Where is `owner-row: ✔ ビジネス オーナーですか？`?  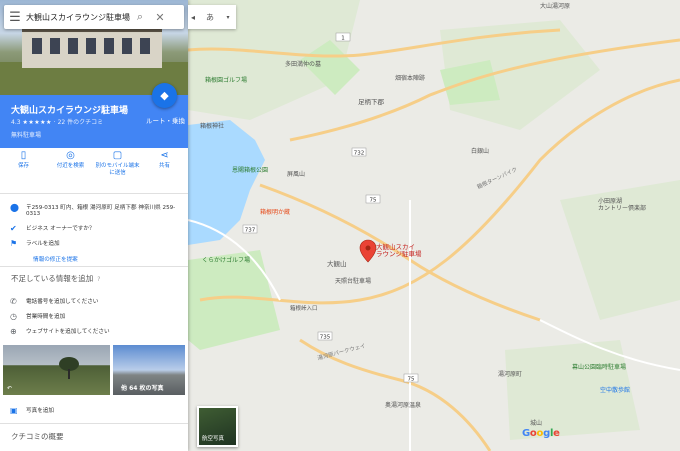
owner-row: ✔ ビジネス オーナーですか？ is located at coordinates (52, 228).